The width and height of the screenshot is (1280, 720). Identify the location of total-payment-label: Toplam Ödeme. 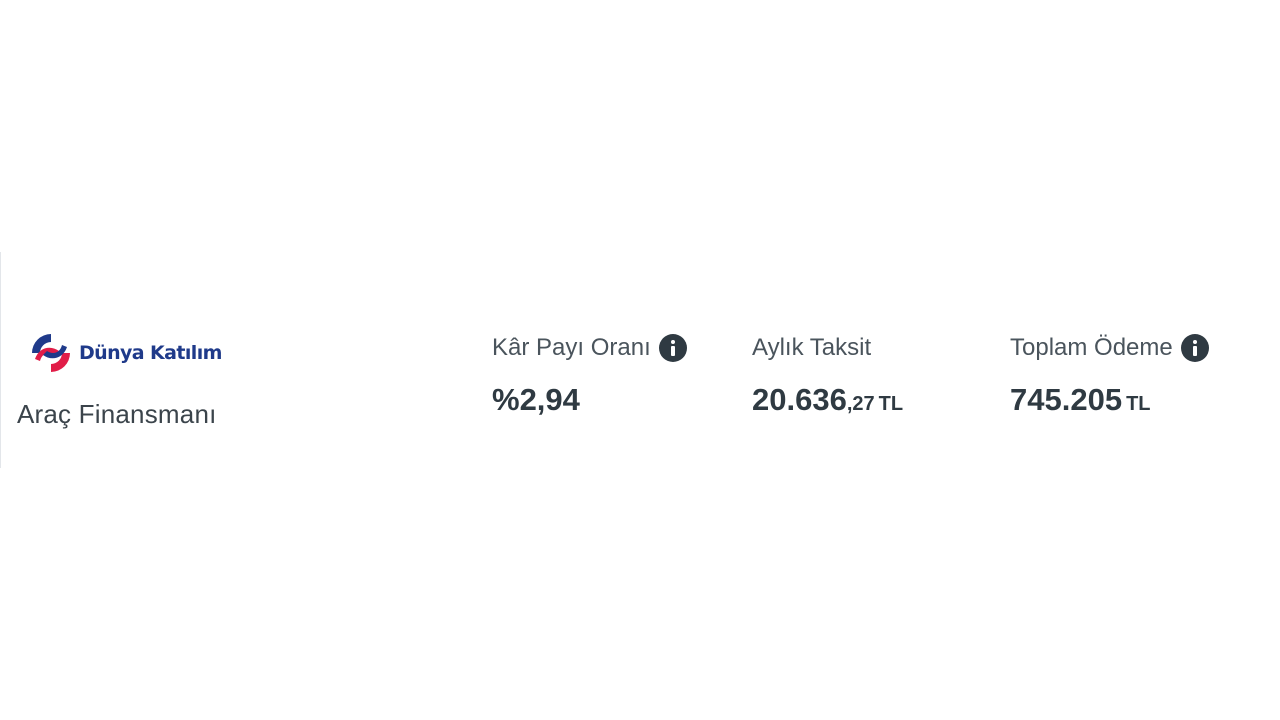
(1091, 347).